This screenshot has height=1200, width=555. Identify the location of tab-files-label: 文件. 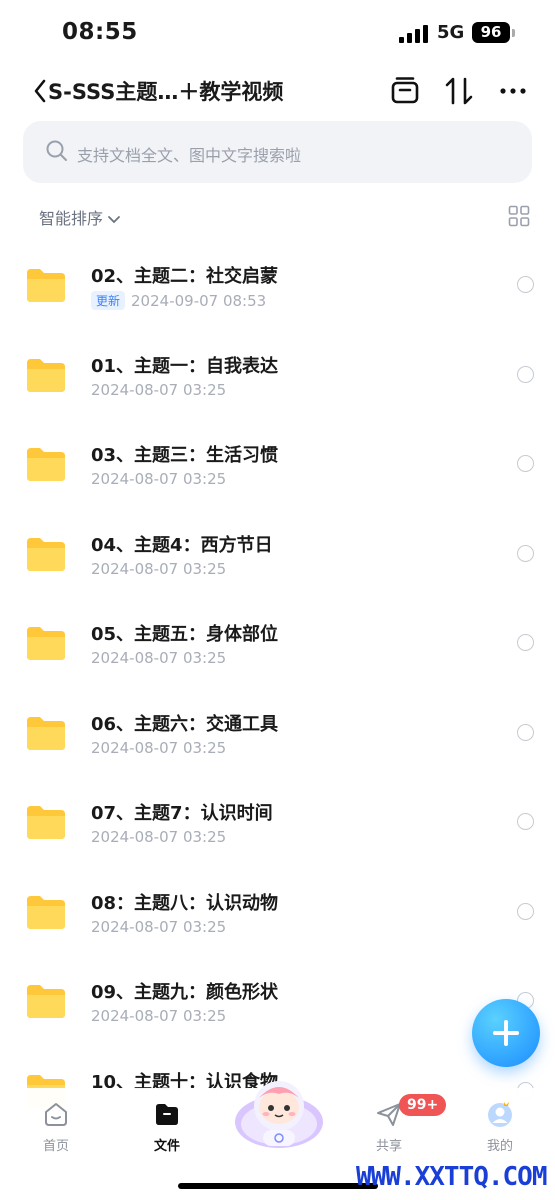
(166, 1146).